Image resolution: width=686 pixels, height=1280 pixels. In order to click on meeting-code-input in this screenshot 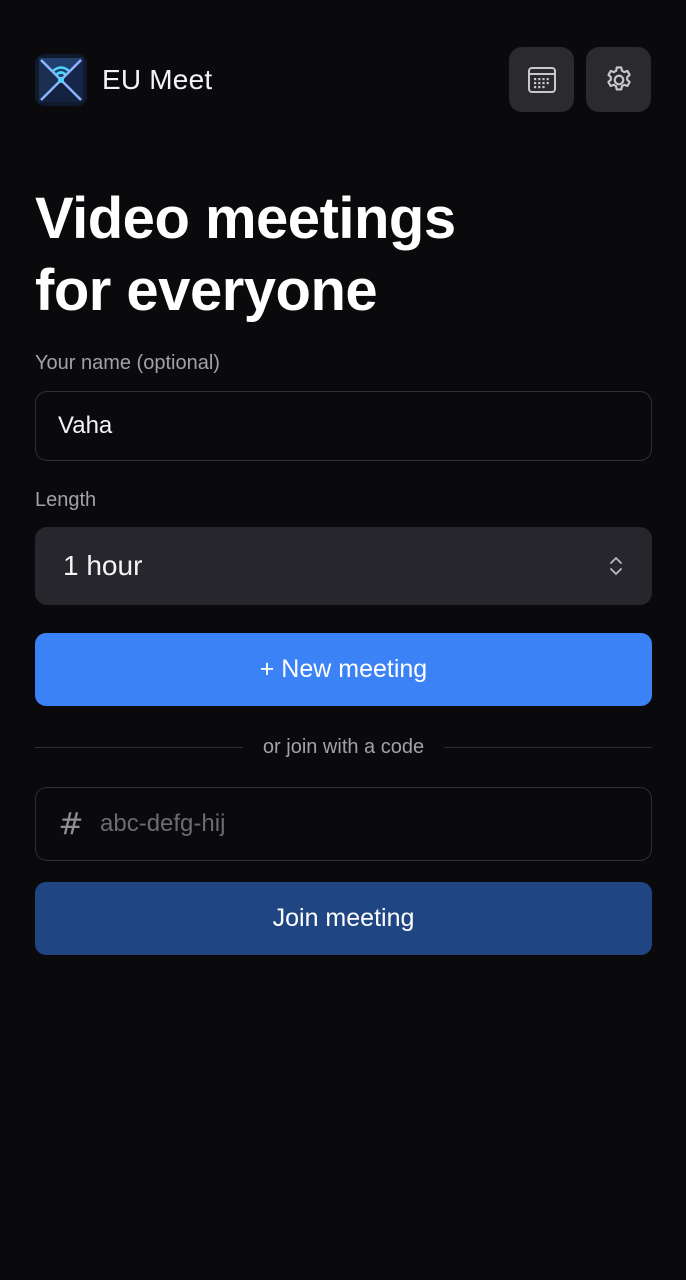, I will do `click(364, 824)`.